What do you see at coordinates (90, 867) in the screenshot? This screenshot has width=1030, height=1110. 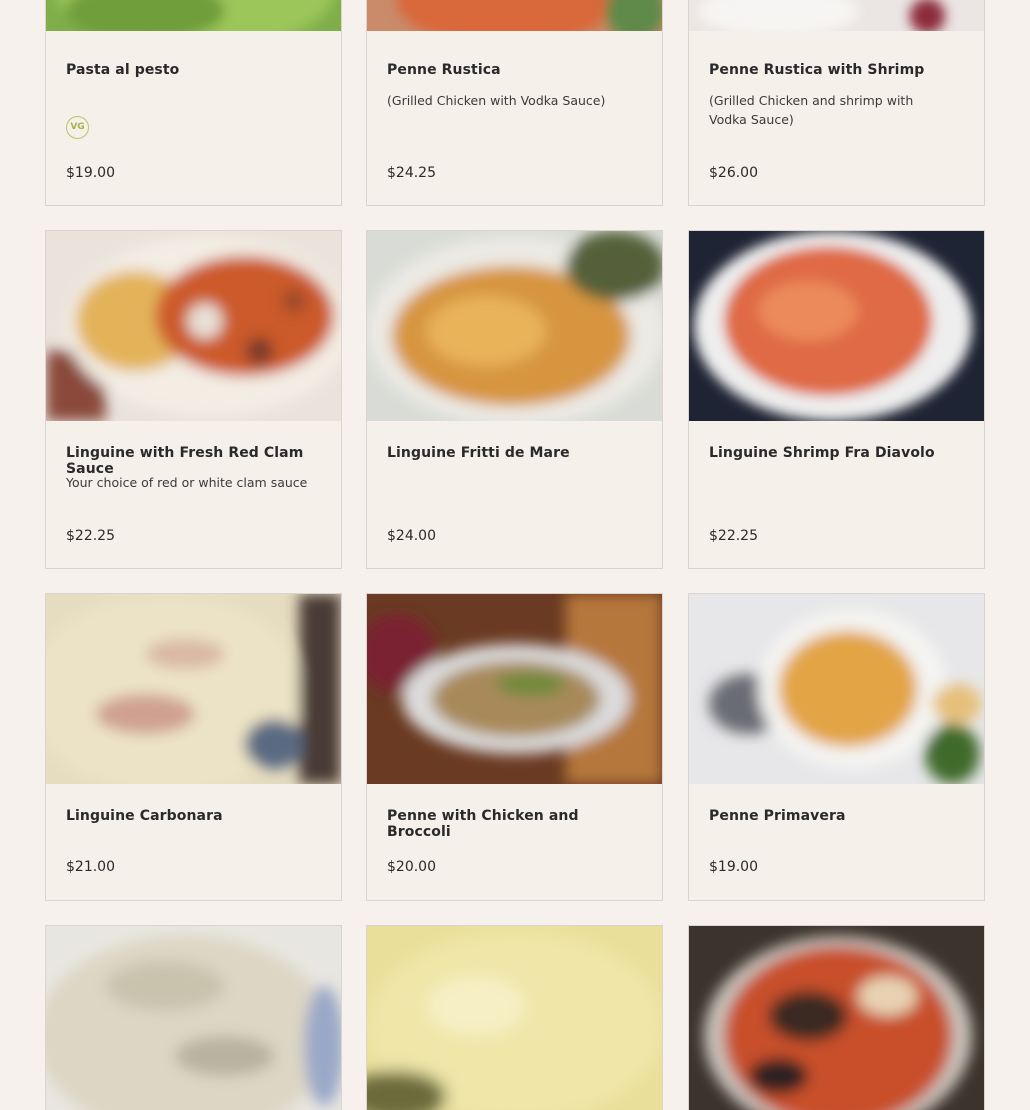 I see `dish-price: $21.00` at bounding box center [90, 867].